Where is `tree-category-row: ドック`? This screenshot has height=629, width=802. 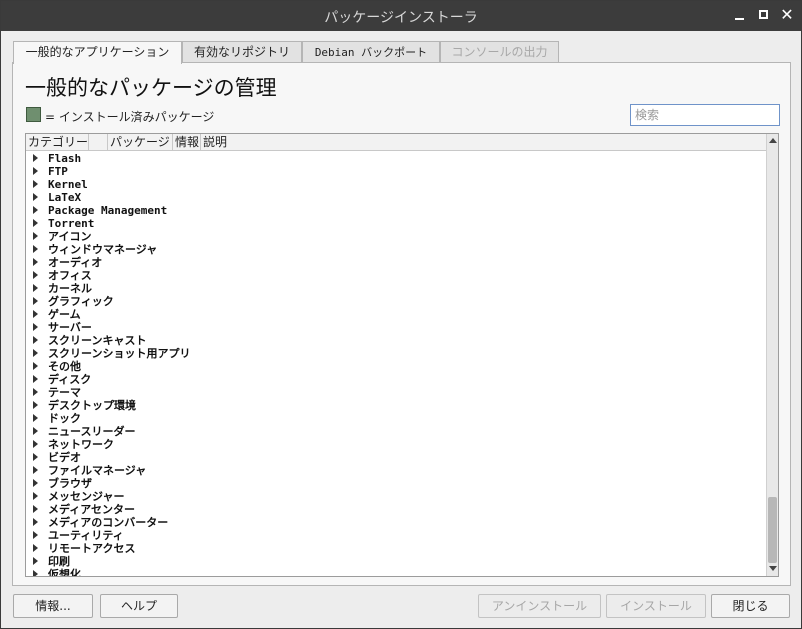 tree-category-row: ドック is located at coordinates (396, 418).